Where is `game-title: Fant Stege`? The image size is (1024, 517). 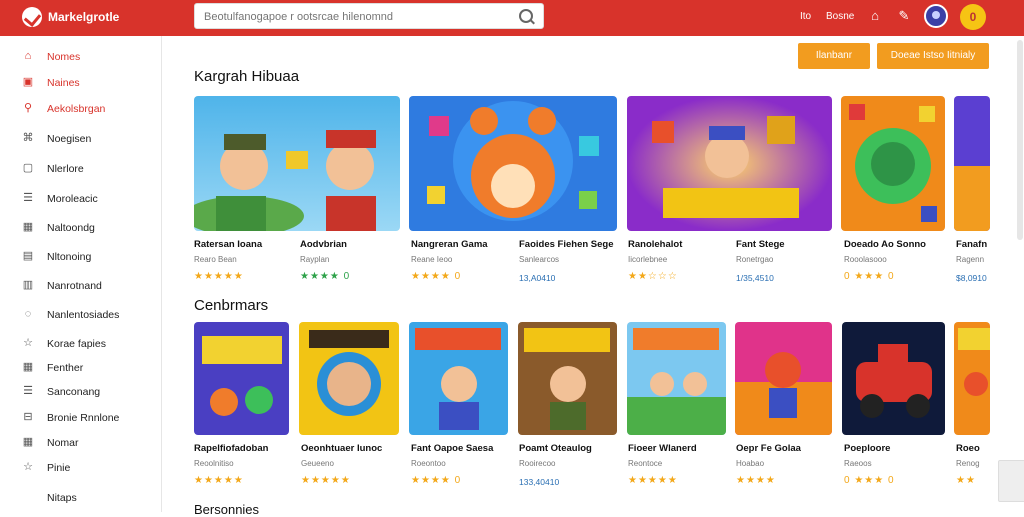 game-title: Fant Stege is located at coordinates (786, 244).